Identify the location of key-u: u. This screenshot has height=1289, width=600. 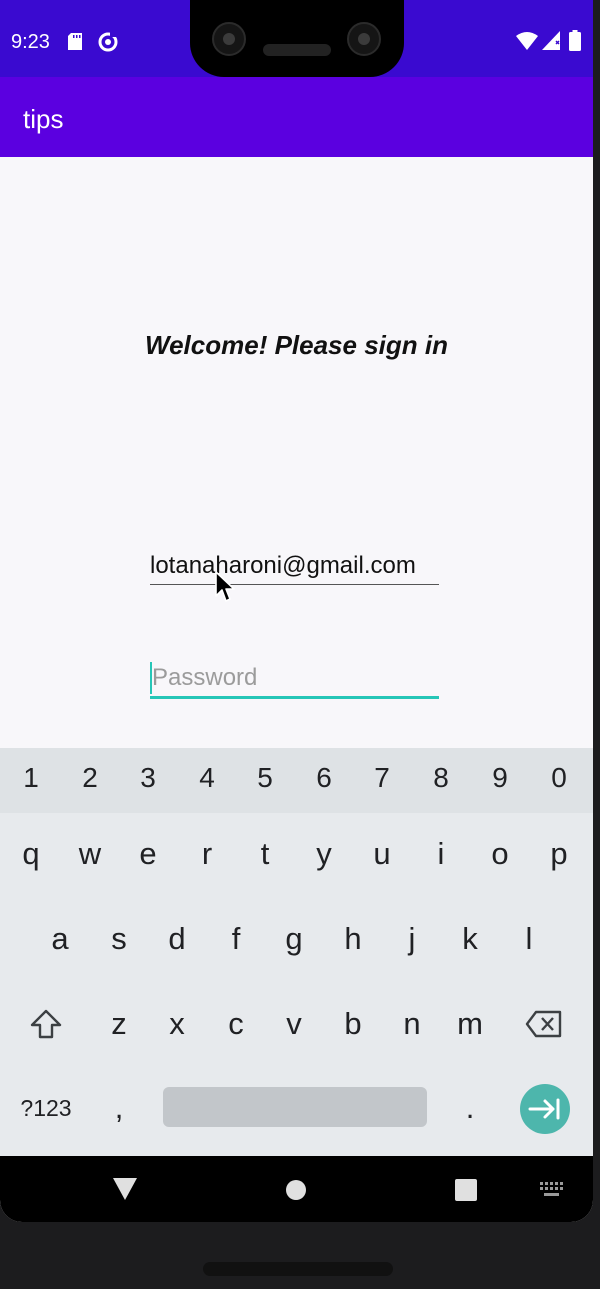
(382, 854).